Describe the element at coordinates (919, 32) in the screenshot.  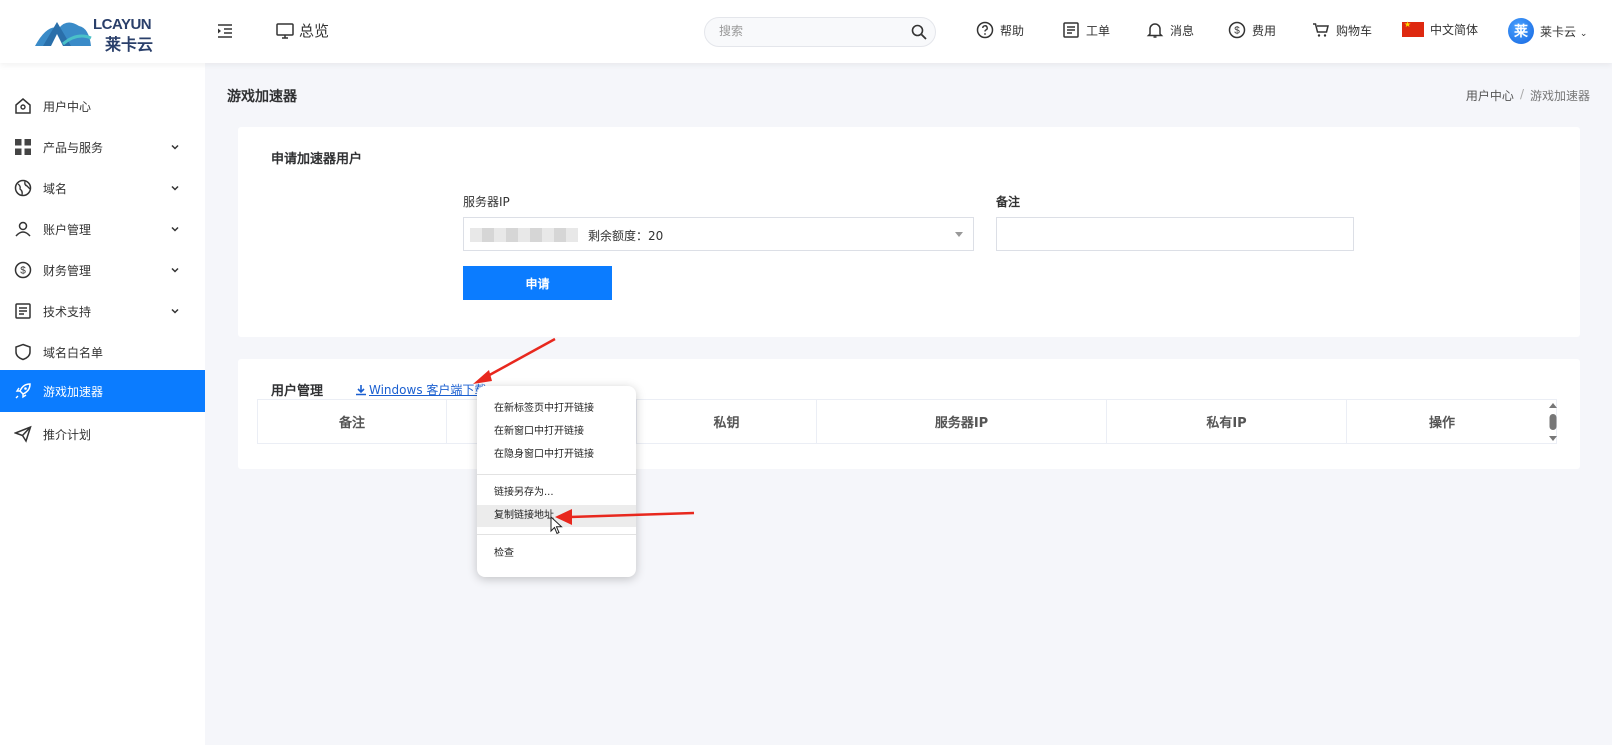
I see `search-icon` at that location.